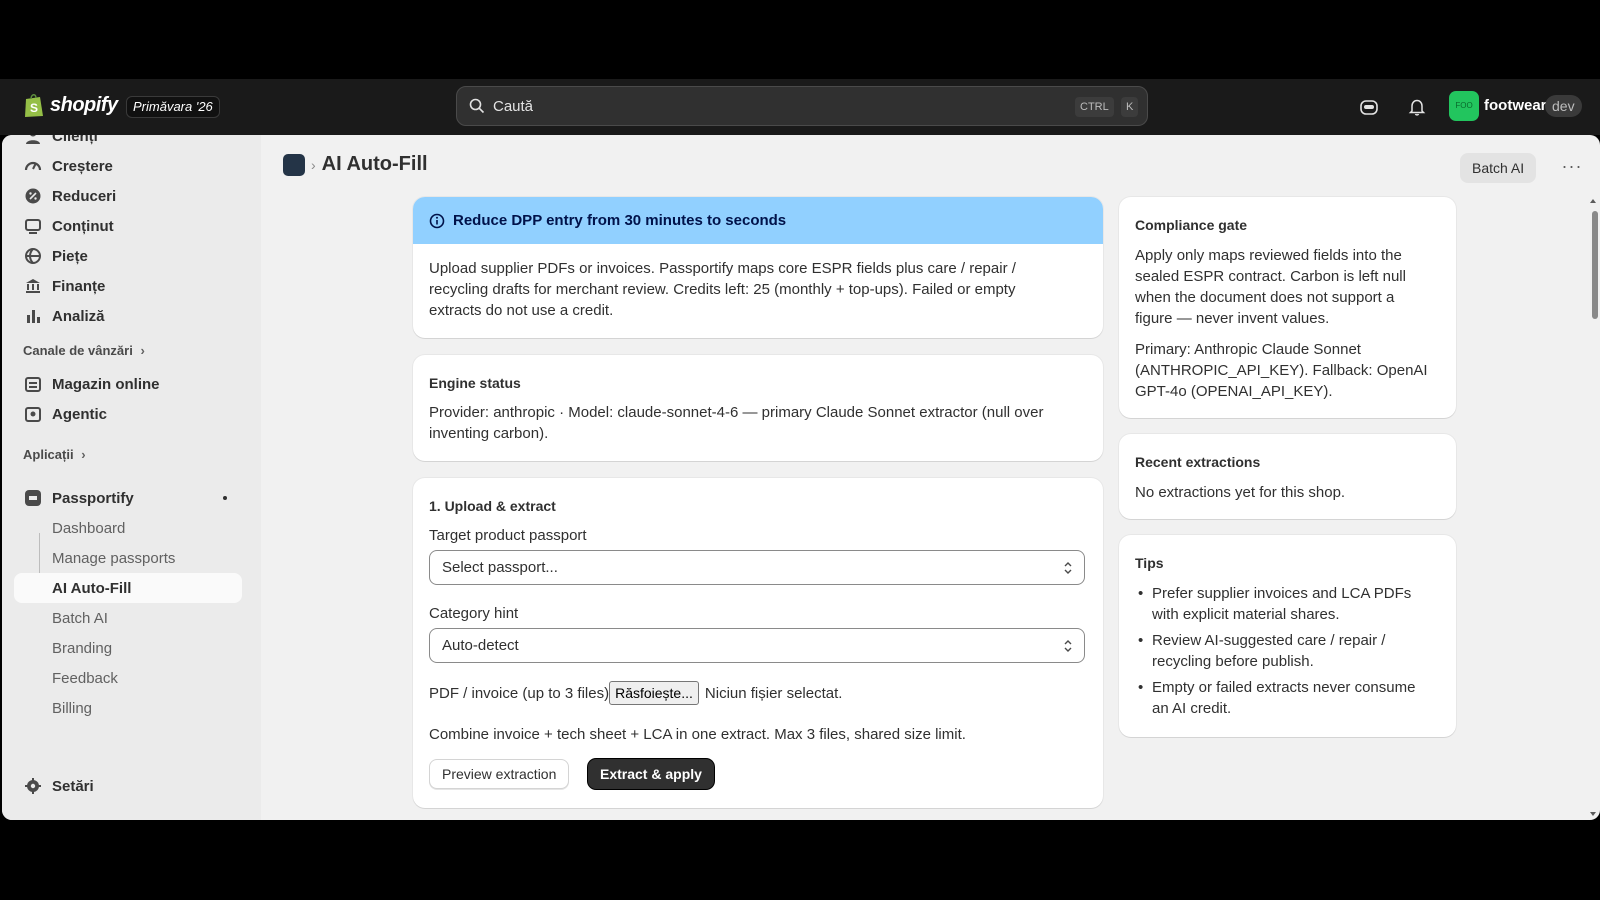 The image size is (1600, 900). What do you see at coordinates (1369, 107) in the screenshot?
I see `sidekick-icon` at bounding box center [1369, 107].